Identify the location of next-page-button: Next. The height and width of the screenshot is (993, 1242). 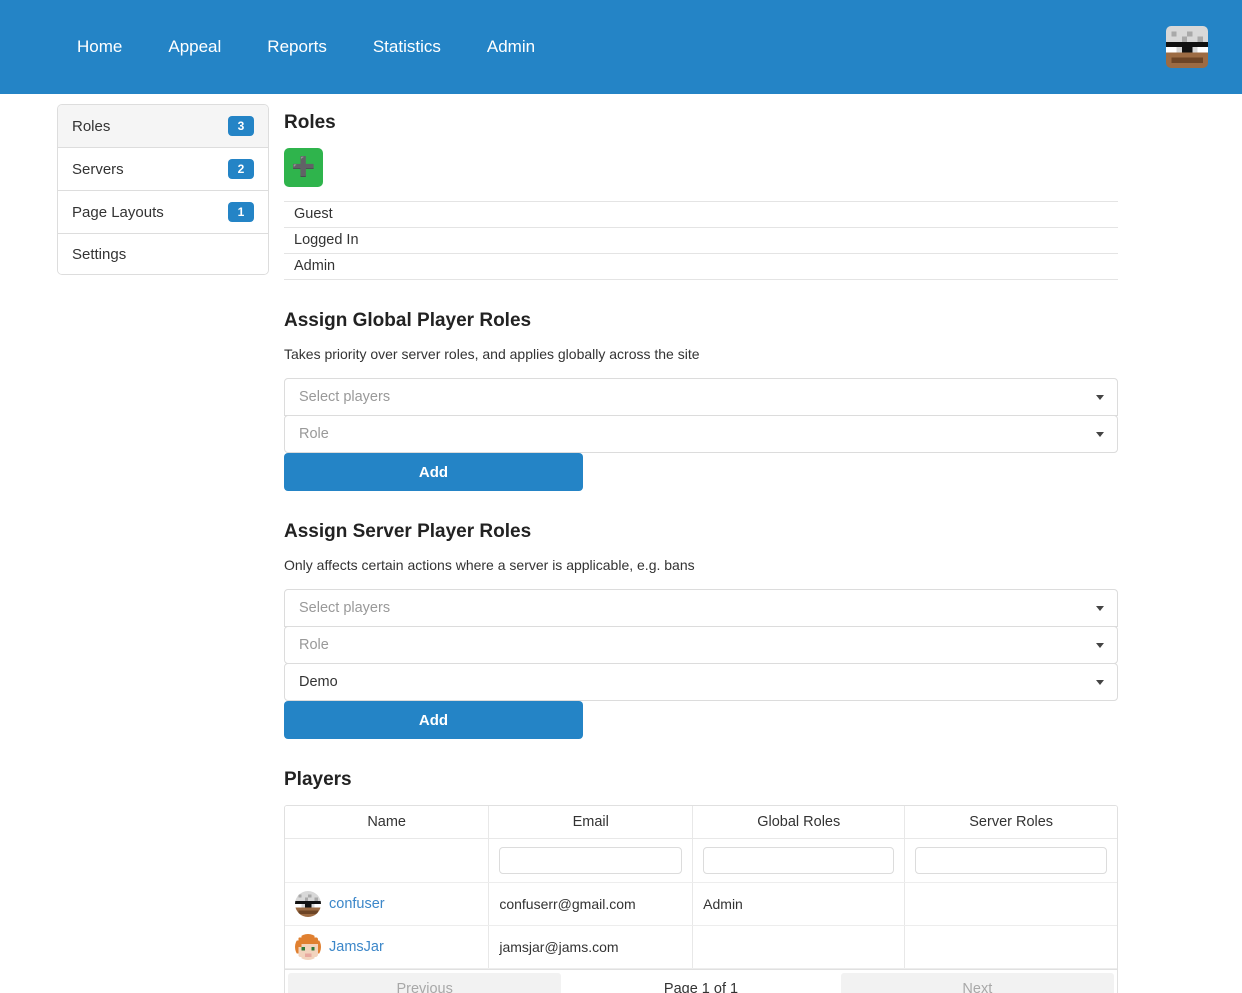
(977, 983).